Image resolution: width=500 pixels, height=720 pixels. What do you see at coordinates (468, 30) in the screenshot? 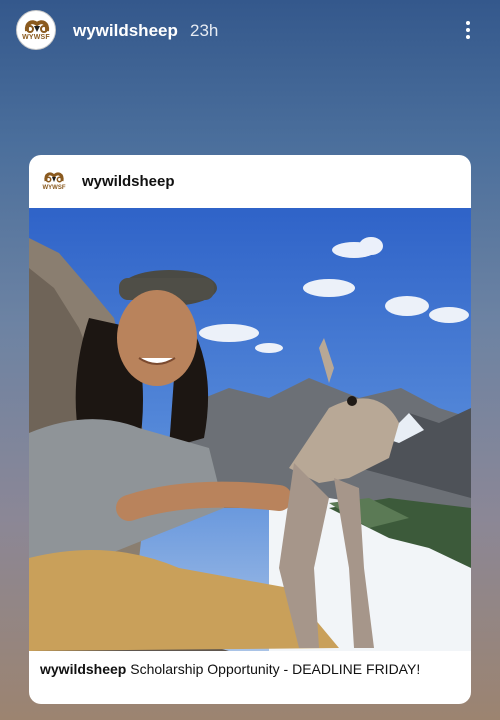
I see `more-options-icon` at bounding box center [468, 30].